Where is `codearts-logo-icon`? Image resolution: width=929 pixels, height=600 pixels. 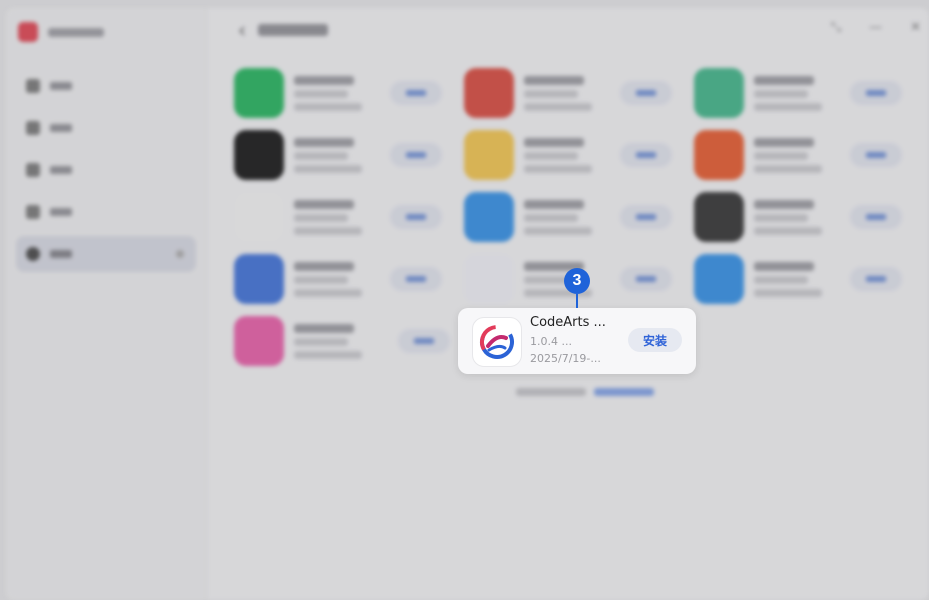 codearts-logo-icon is located at coordinates (497, 342).